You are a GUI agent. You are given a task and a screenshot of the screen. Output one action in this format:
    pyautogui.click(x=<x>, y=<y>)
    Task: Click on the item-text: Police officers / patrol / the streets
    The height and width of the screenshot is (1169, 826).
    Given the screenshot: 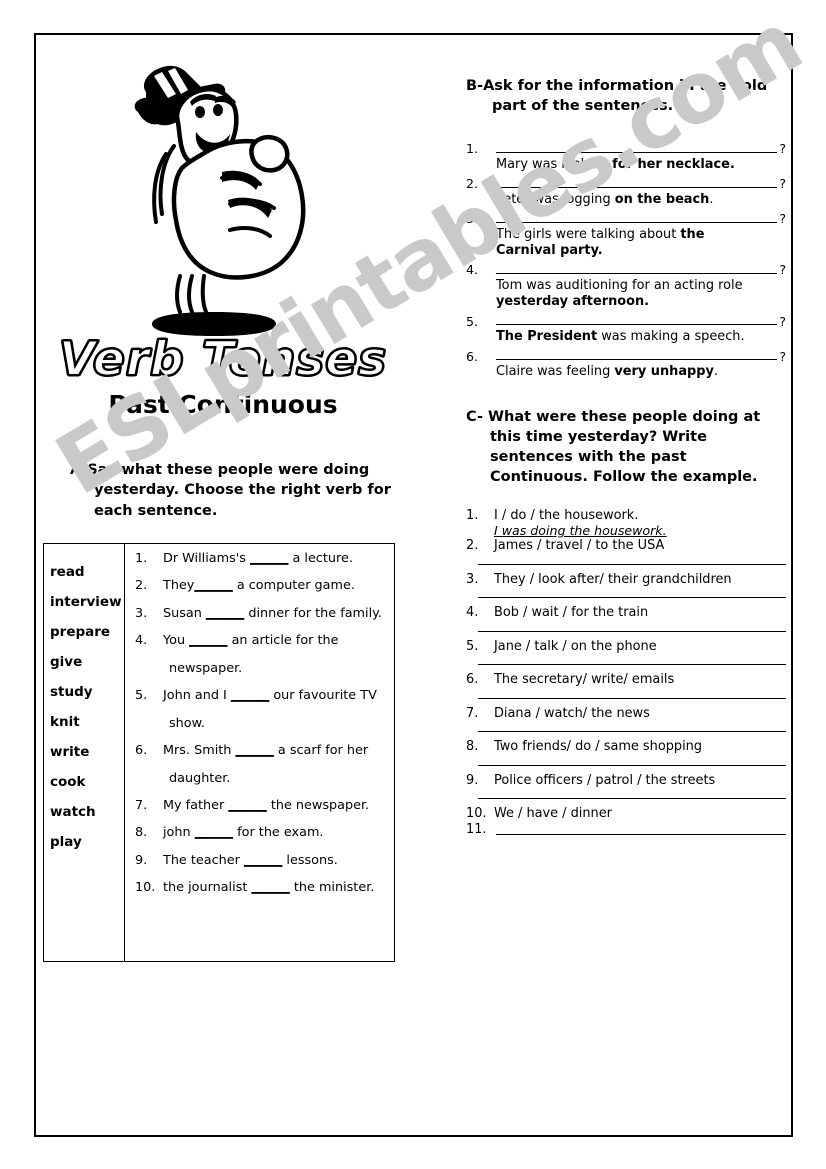 What is the action you would take?
    pyautogui.click(x=605, y=780)
    